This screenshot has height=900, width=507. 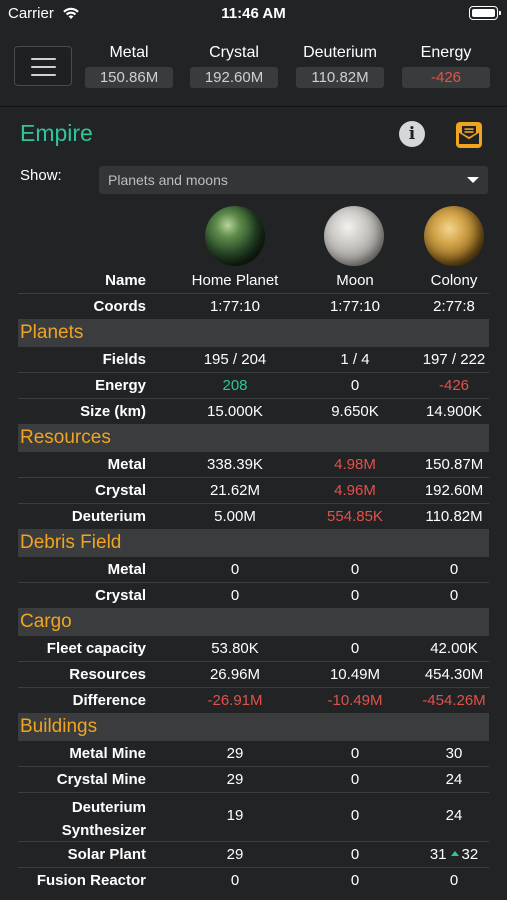 What do you see at coordinates (234, 66) in the screenshot?
I see `header-resource-crystal: Crystal 192.60M` at bounding box center [234, 66].